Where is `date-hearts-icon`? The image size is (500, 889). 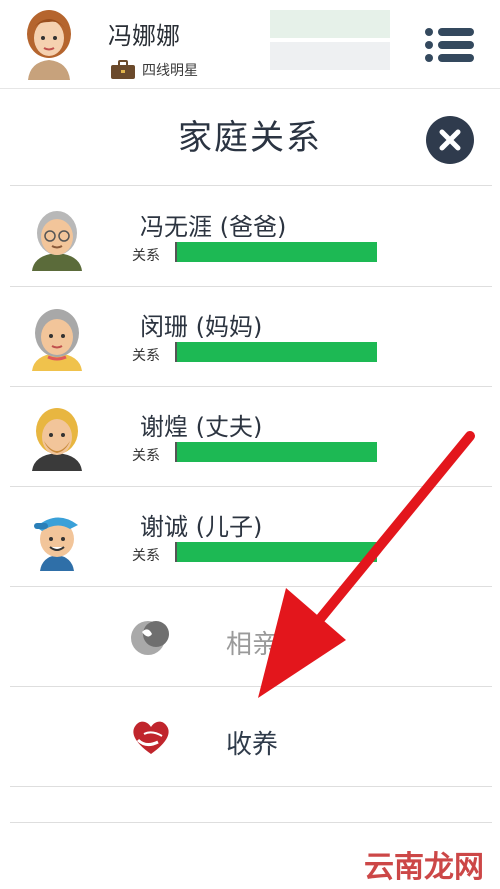 date-hearts-icon is located at coordinates (150, 638).